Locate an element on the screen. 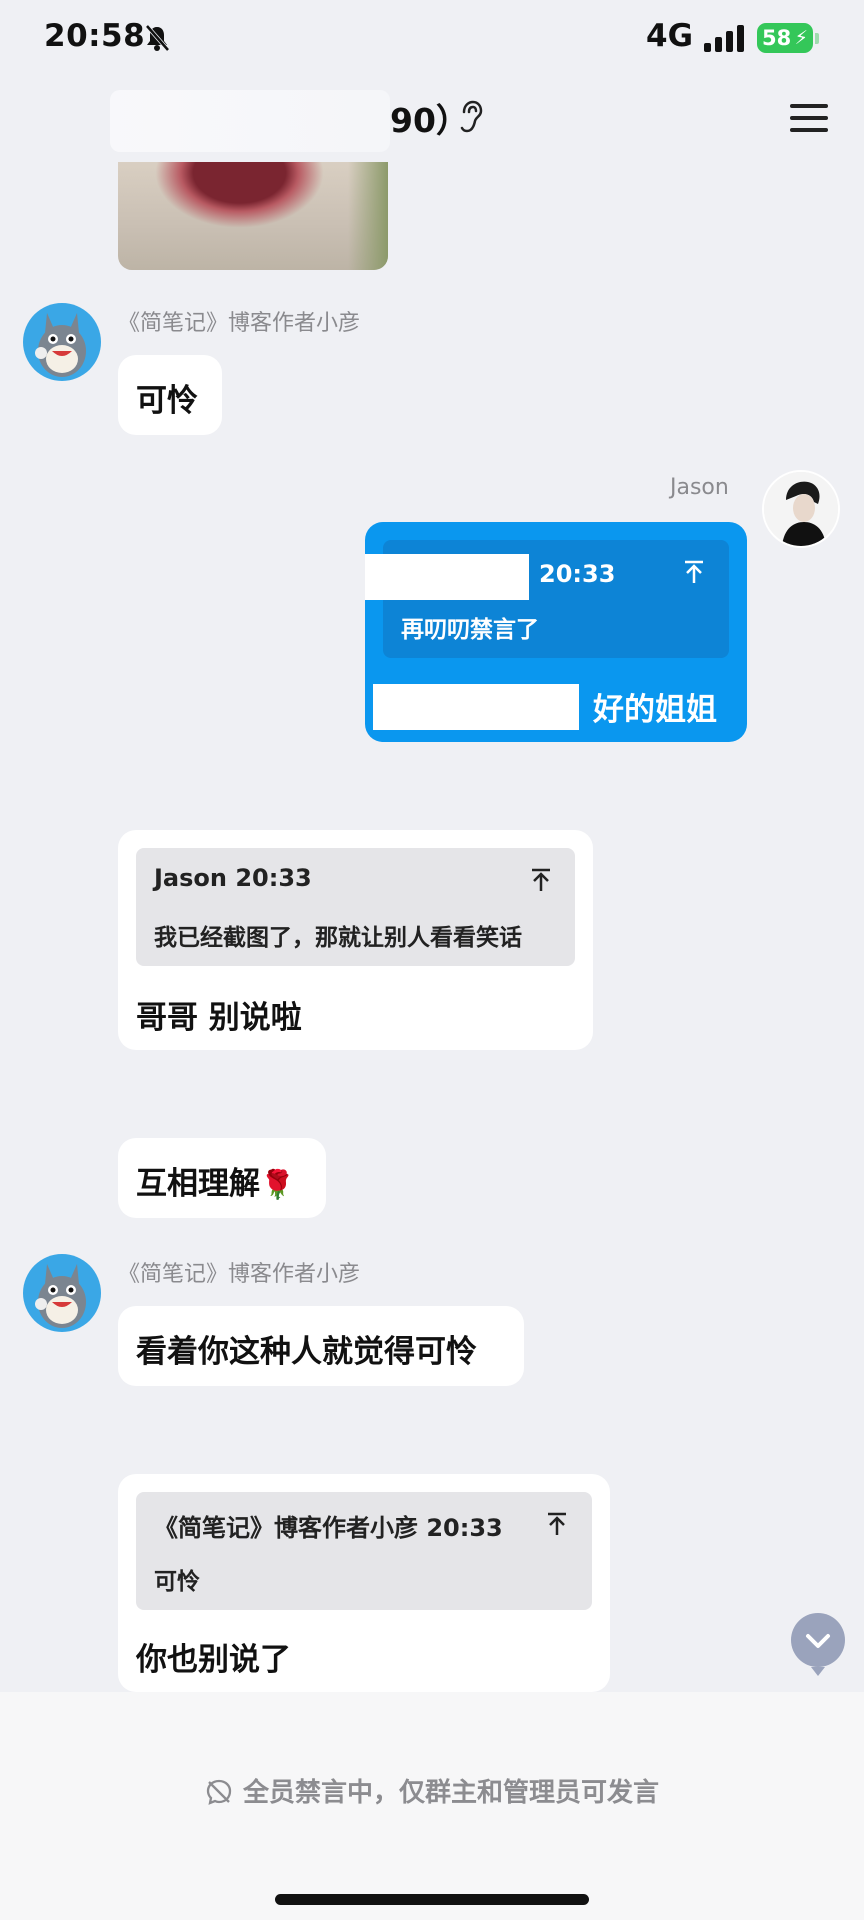 The height and width of the screenshot is (1920, 864). mute-notice-text: 全员禁言中，仅群主和管理员可发言 is located at coordinates (450, 1793).